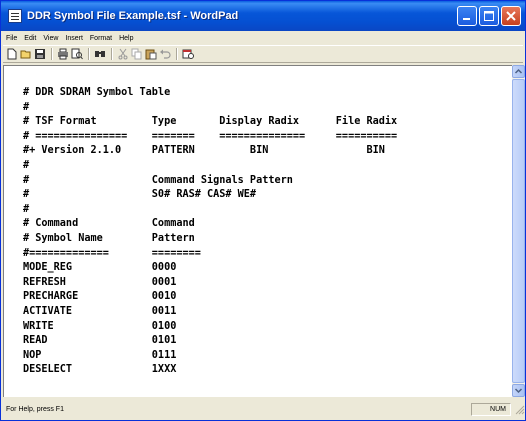  I want to click on window-controls, so click(489, 16).